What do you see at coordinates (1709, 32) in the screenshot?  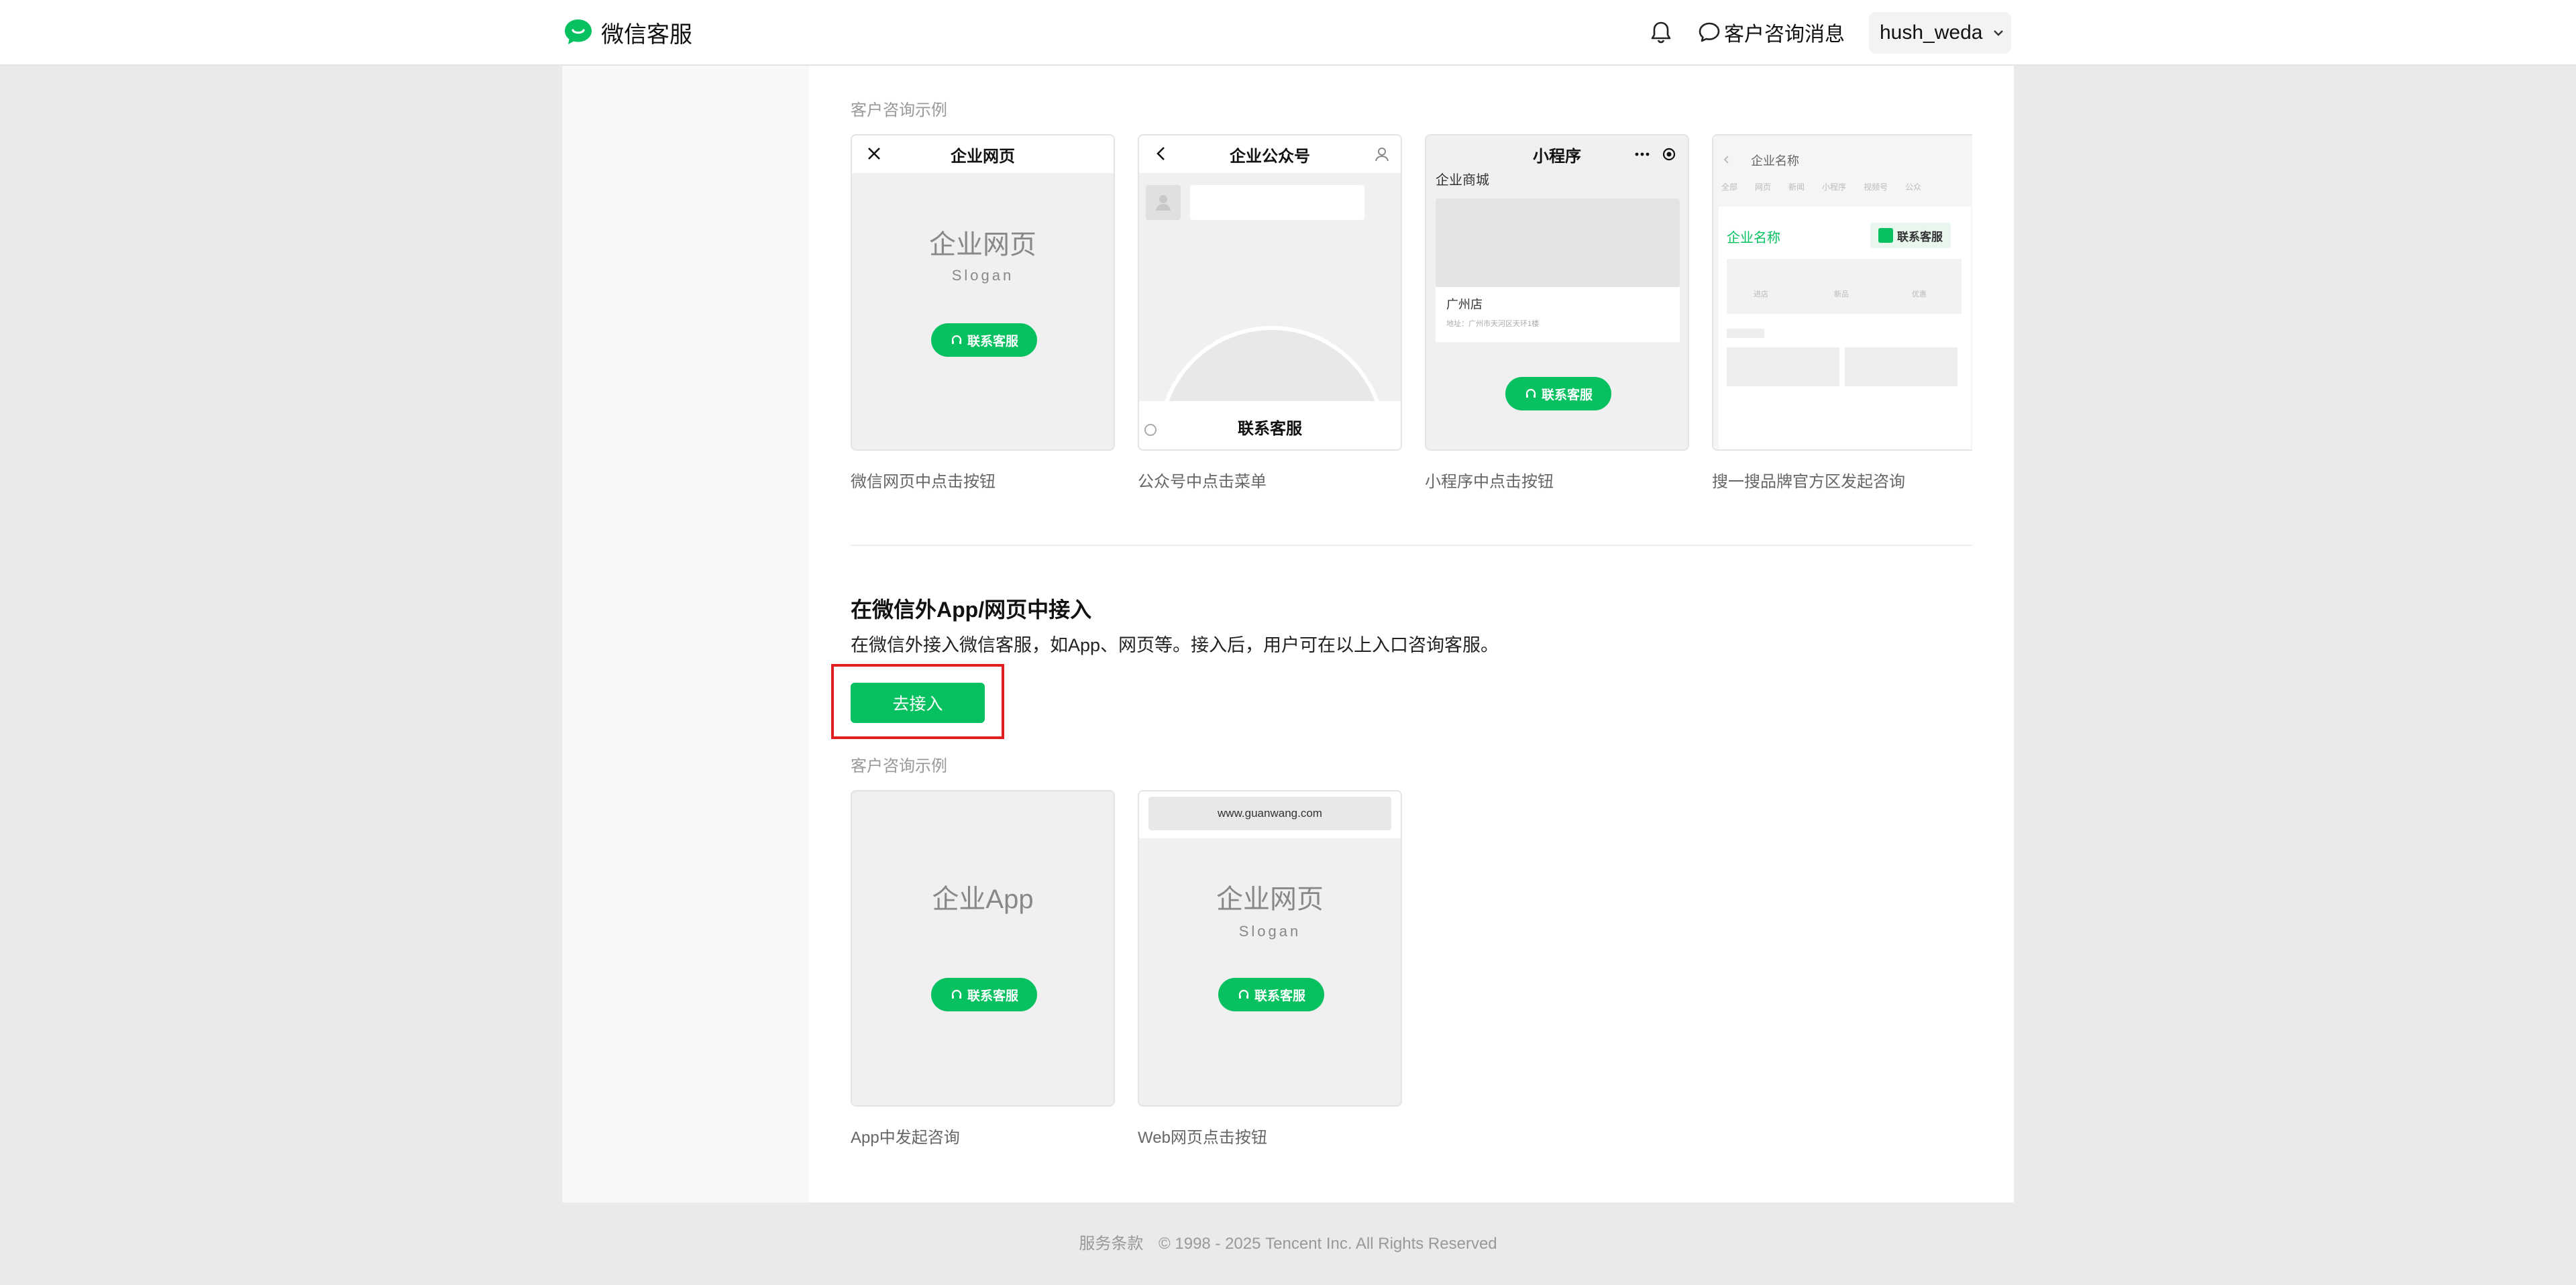 I see `chat-bubble-icon` at bounding box center [1709, 32].